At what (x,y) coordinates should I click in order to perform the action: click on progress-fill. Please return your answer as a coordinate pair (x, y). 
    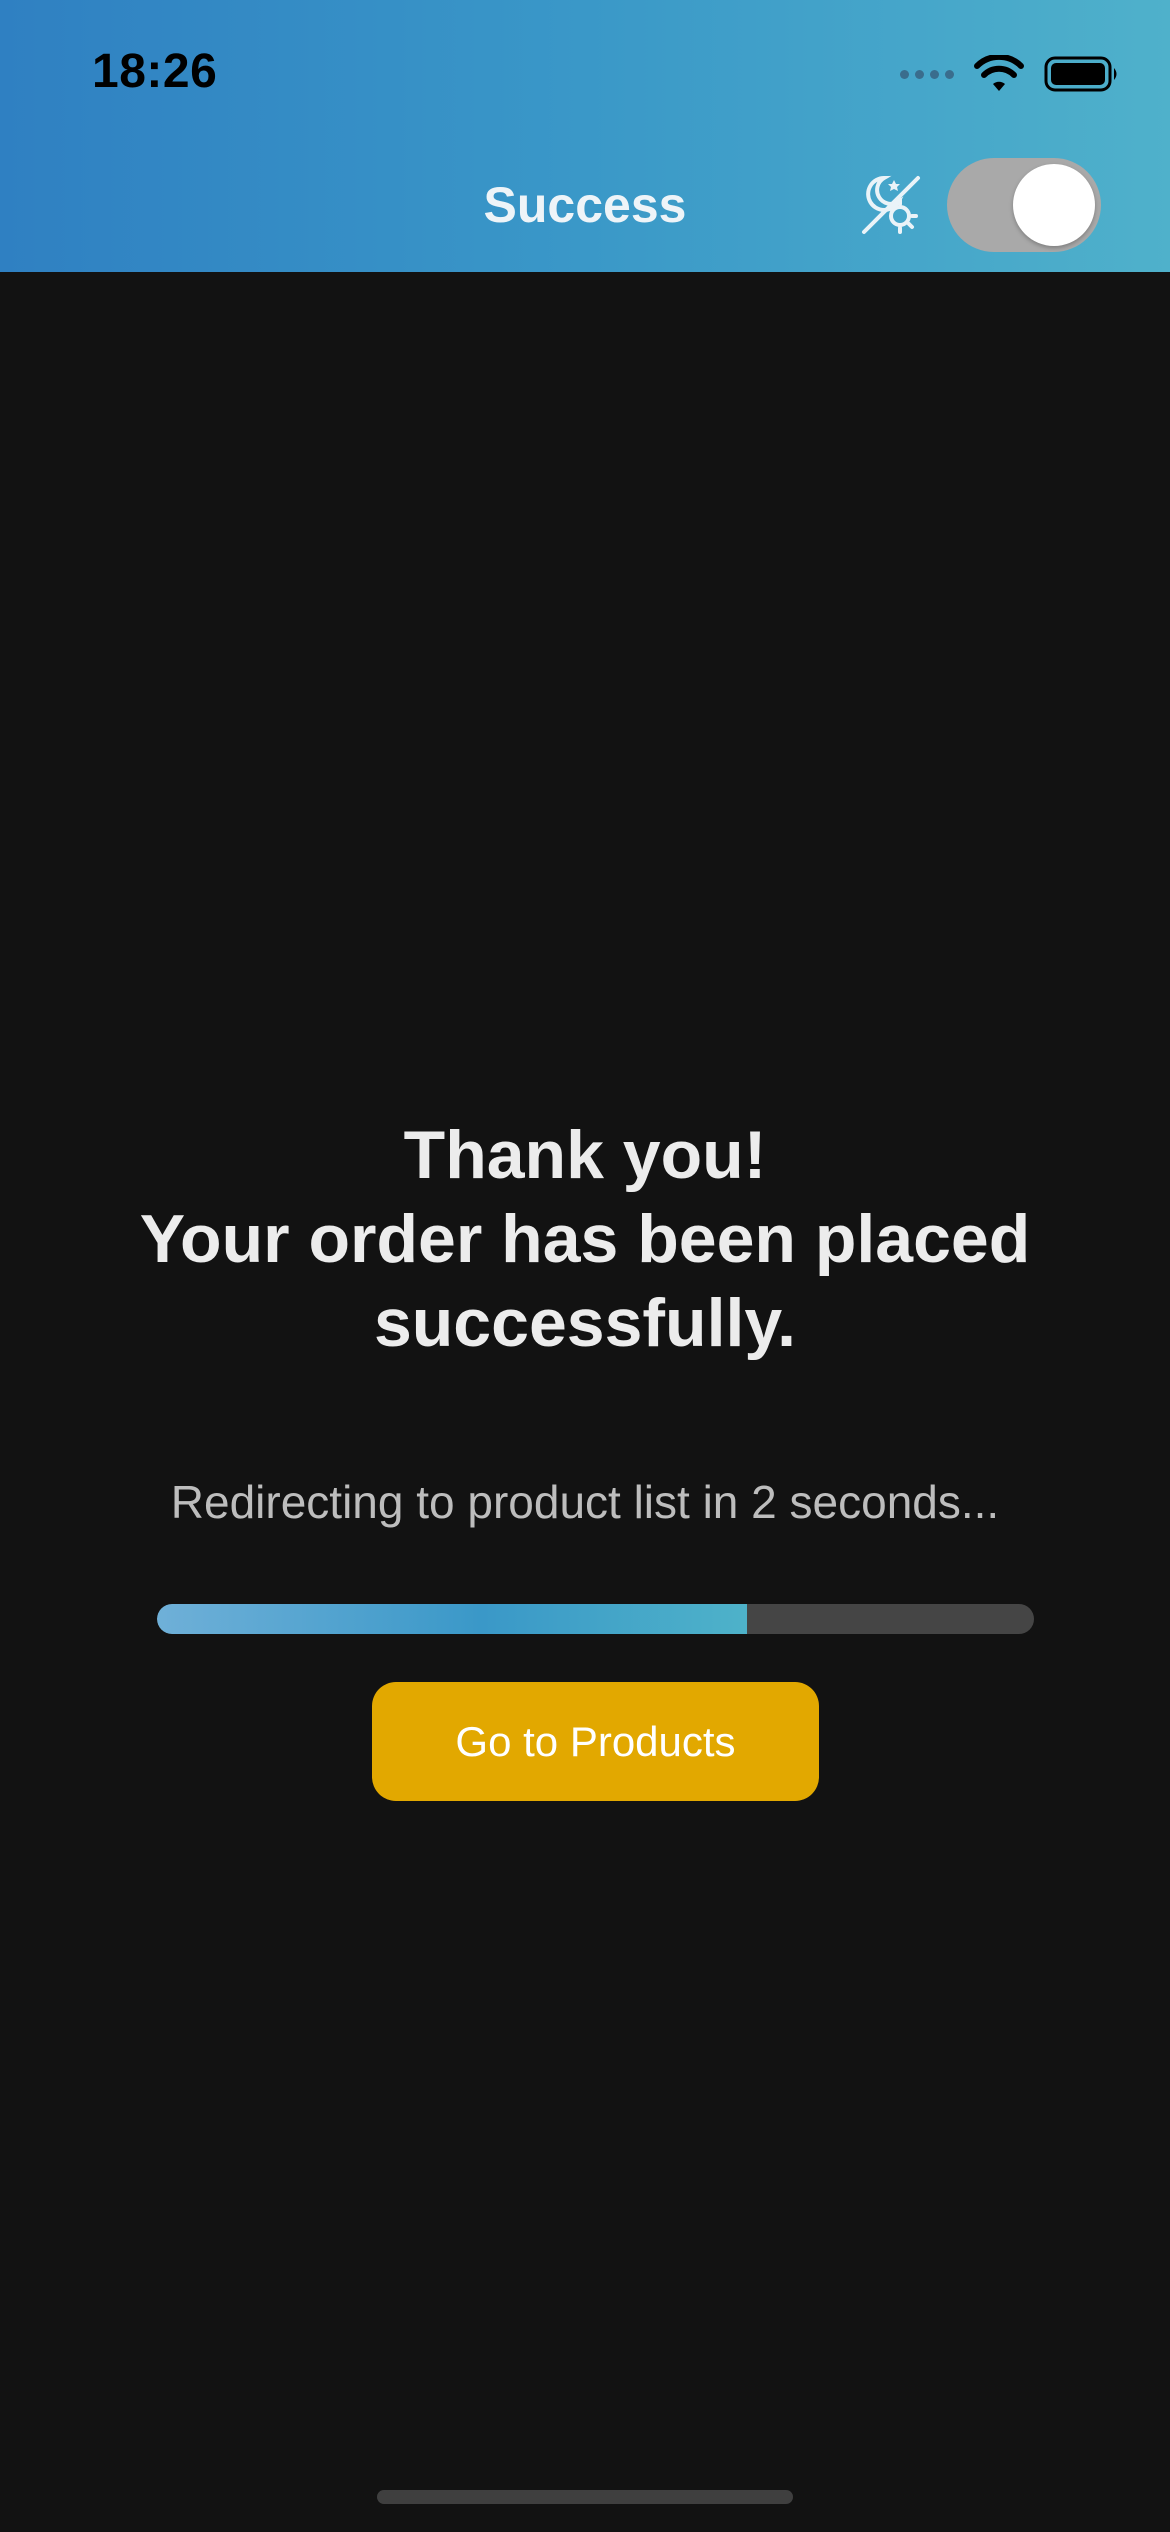
    Looking at the image, I should click on (452, 1619).